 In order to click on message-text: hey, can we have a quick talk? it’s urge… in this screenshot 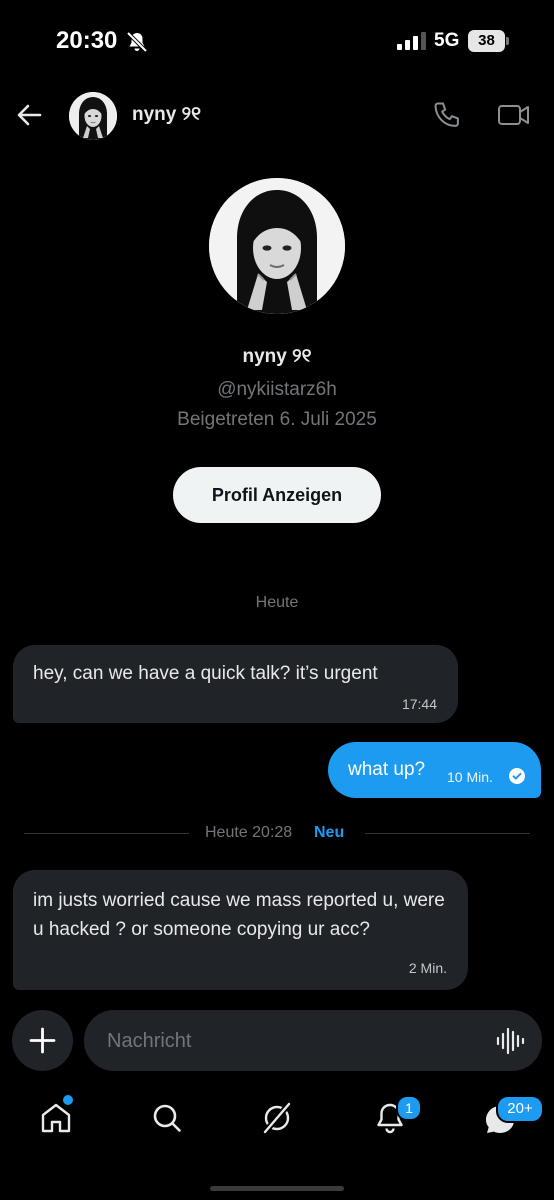, I will do `click(205, 673)`.